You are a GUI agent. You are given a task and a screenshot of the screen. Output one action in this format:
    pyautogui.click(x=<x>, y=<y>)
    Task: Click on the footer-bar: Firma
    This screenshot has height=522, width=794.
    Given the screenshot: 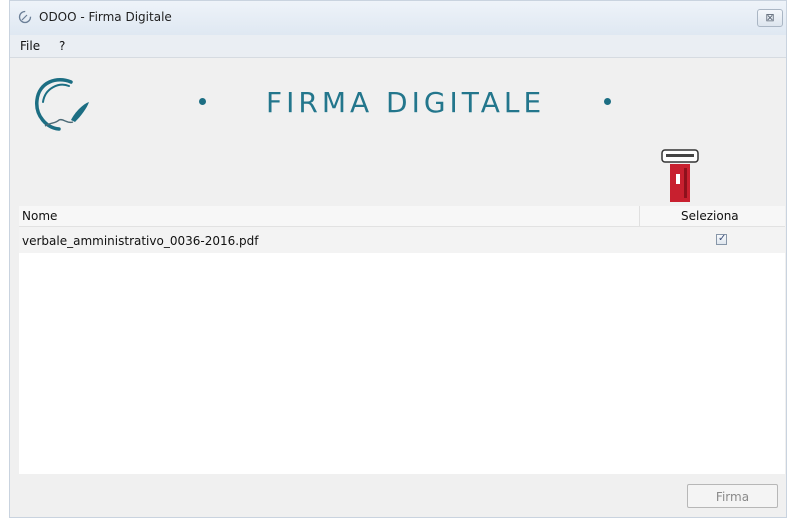 What is the action you would take?
    pyautogui.click(x=398, y=495)
    